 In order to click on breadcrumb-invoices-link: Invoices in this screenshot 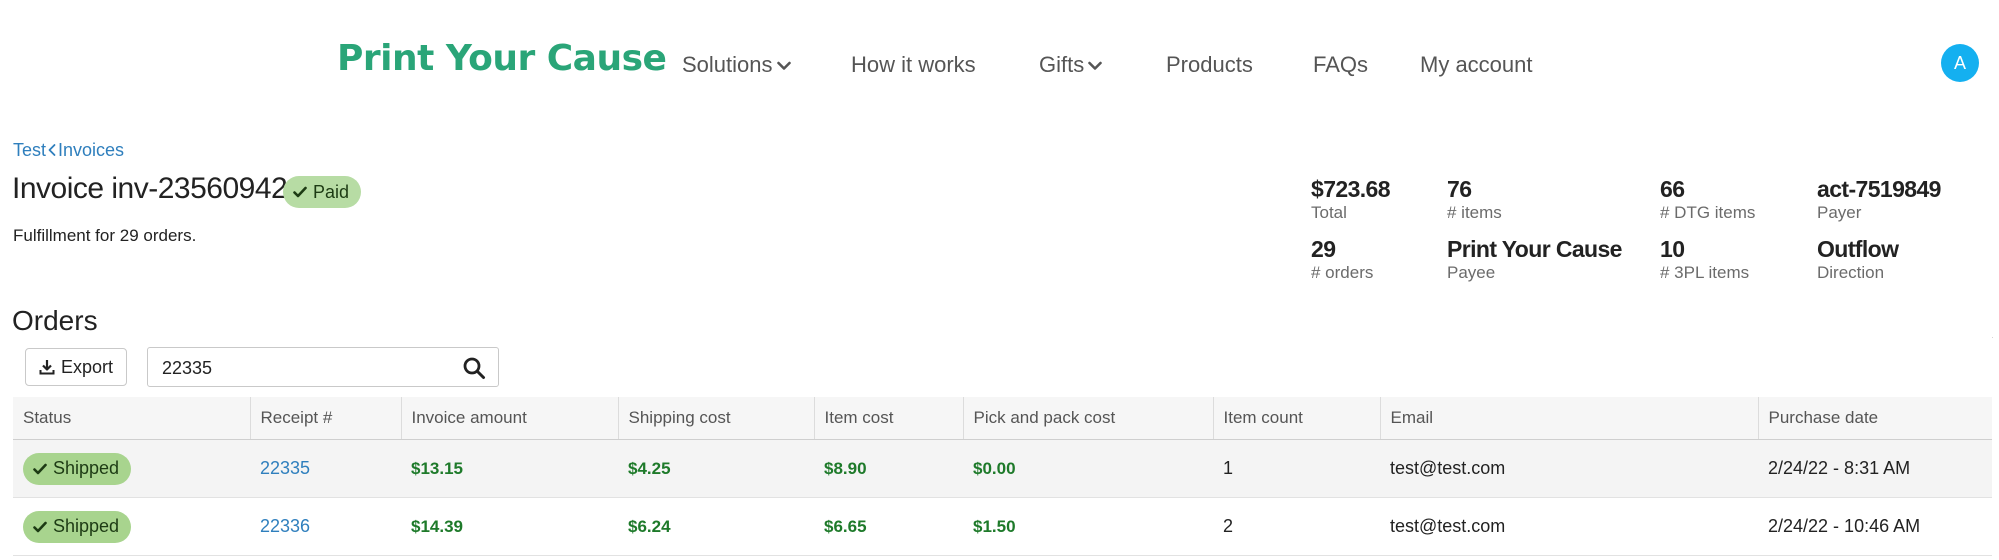, I will do `click(91, 150)`.